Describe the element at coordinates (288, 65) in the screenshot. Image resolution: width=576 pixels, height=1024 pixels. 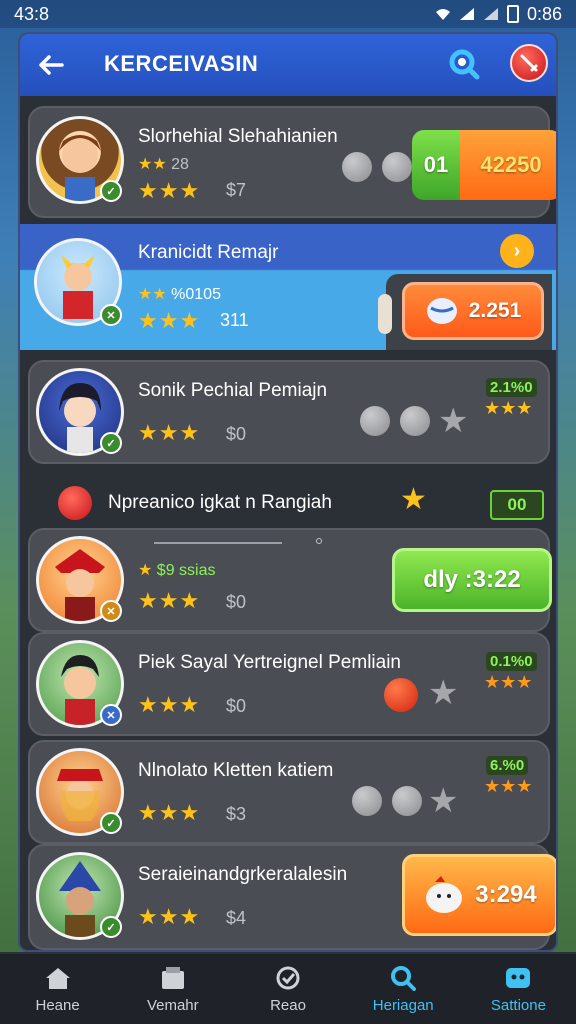
I see `app-header: KERCEIVASIN` at that location.